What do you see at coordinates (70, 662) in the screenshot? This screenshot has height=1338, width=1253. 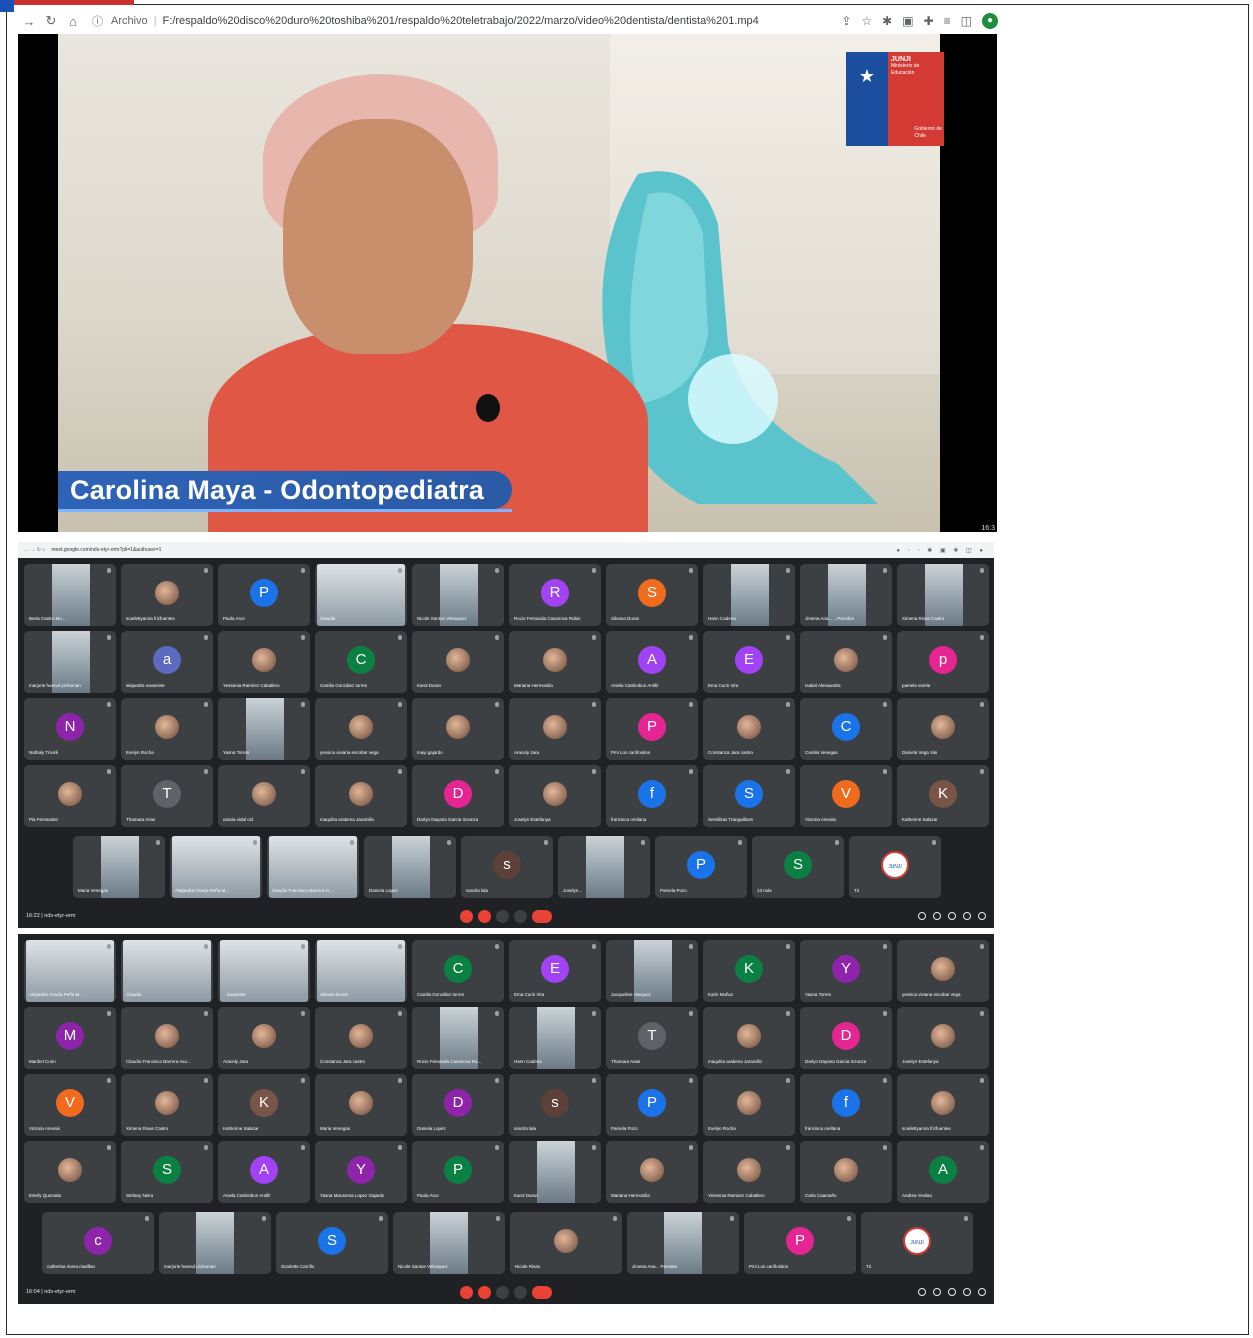 I see `participant-tile: marjorie huenul pichuman` at bounding box center [70, 662].